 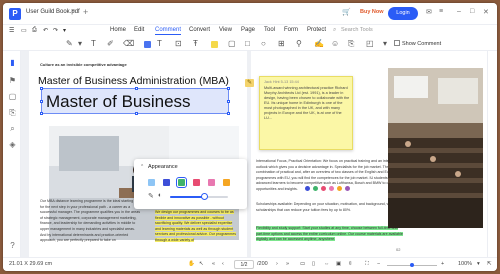 What do you see at coordinates (159, 44) in the screenshot?
I see `textbox-tool-icon: T` at bounding box center [159, 44].